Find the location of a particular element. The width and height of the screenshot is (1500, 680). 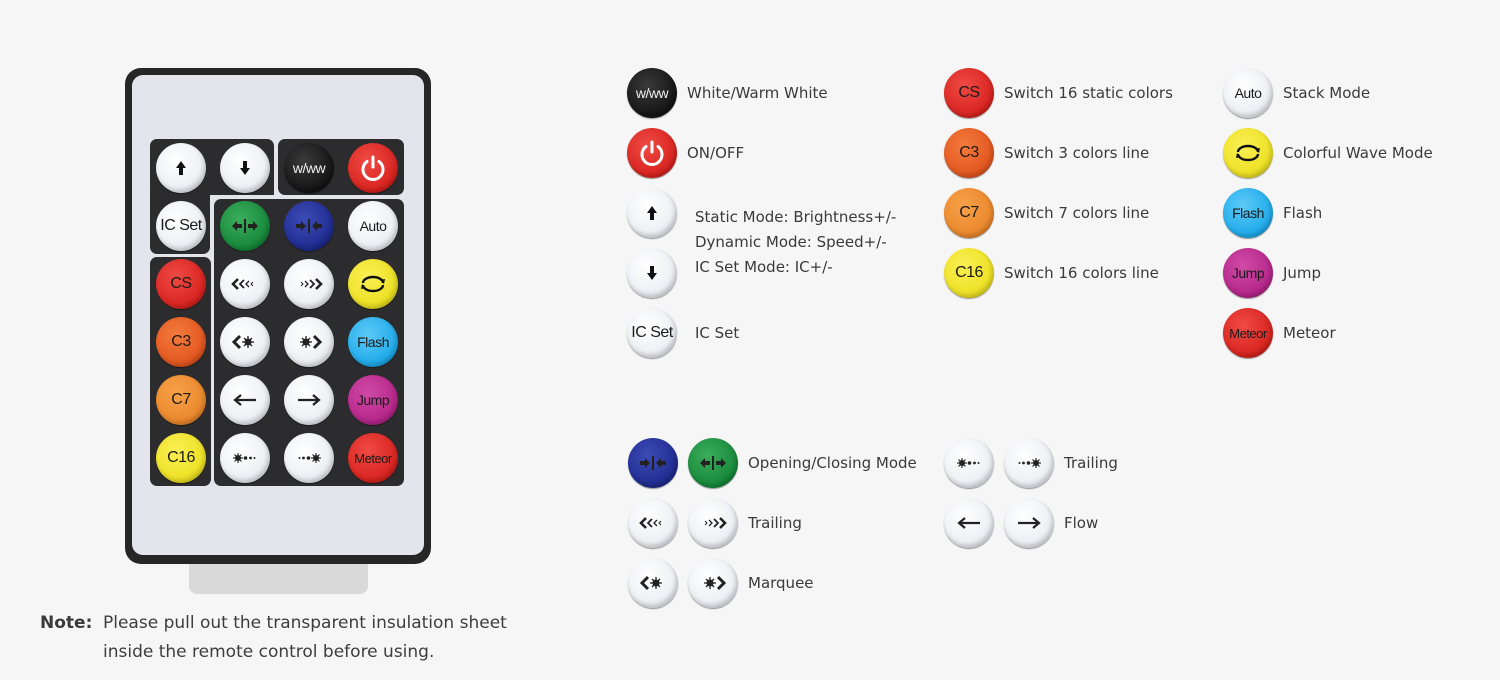

marquee-left-icon is located at coordinates (245, 342).